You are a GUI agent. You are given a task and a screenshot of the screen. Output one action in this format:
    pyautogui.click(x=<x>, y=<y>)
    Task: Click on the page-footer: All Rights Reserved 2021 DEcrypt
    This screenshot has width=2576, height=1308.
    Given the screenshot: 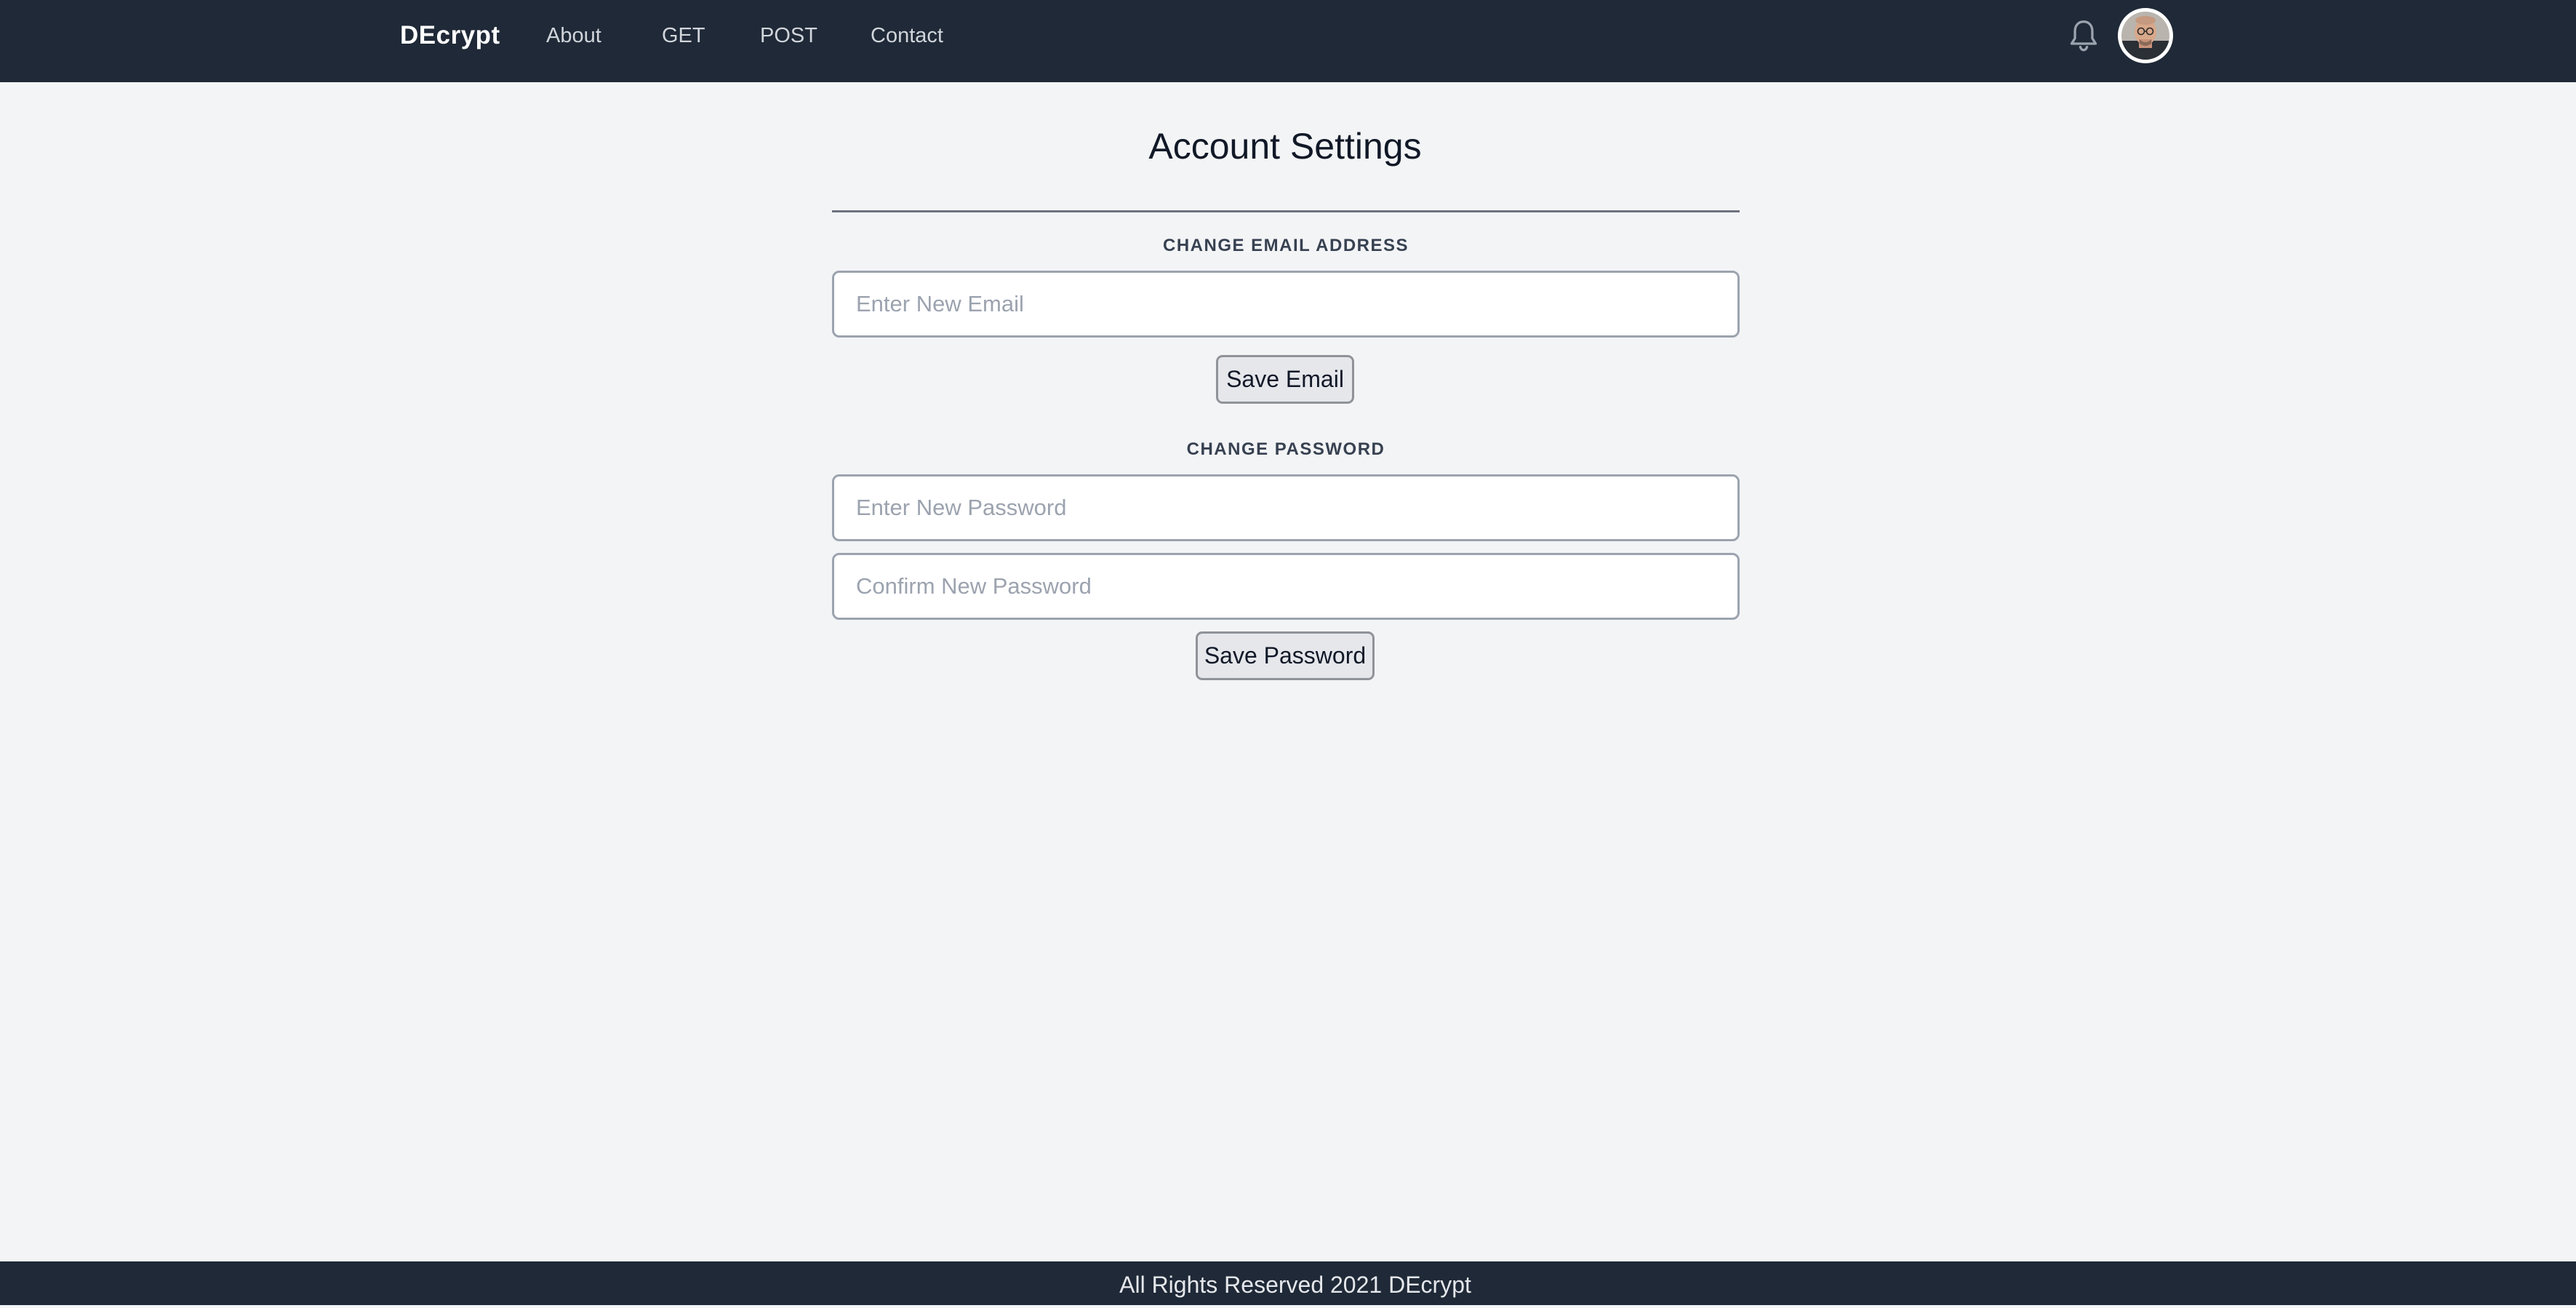 What is the action you would take?
    pyautogui.click(x=1288, y=1283)
    